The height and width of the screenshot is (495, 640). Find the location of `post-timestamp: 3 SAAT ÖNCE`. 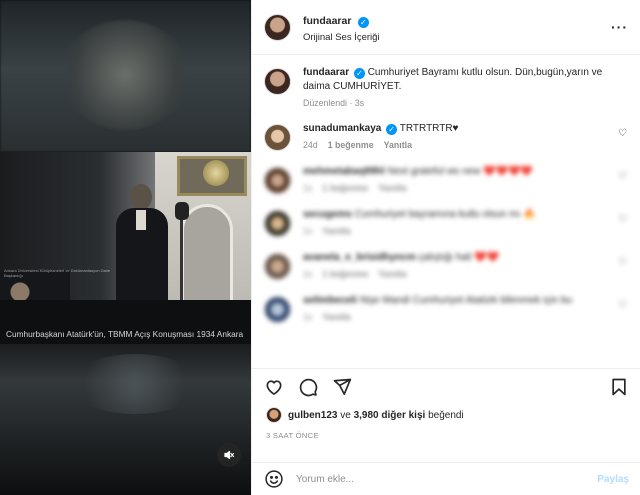

post-timestamp: 3 SAAT ÖNCE is located at coordinates (446, 431).